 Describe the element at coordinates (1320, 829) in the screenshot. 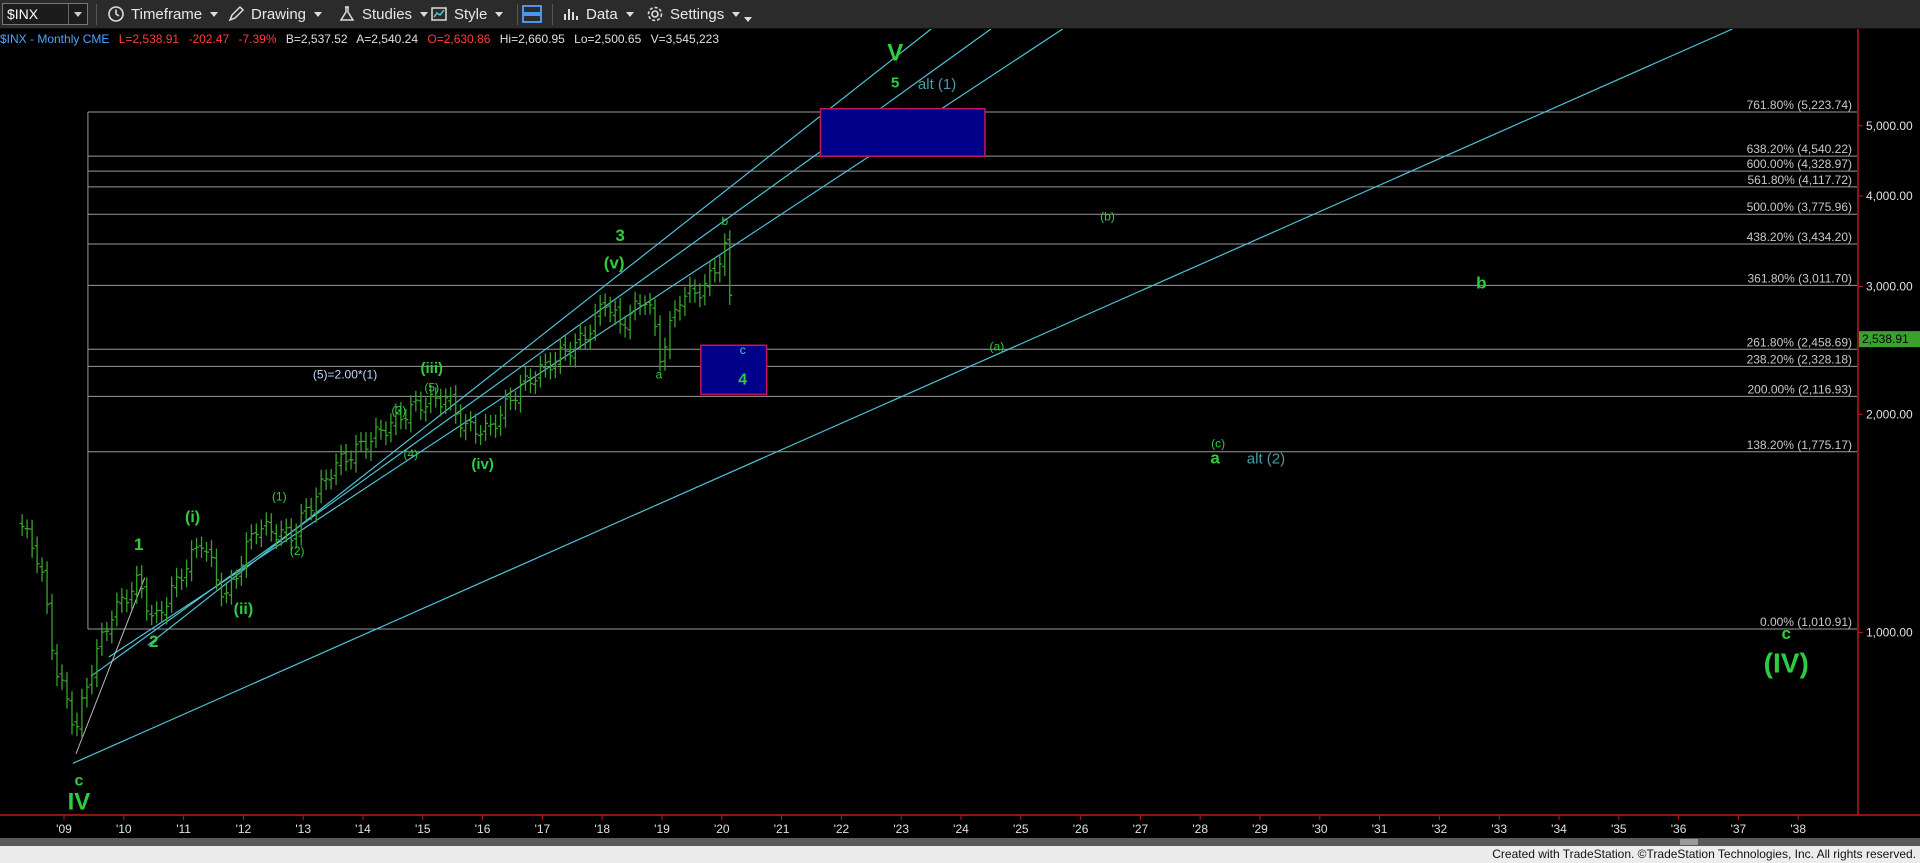

I see `x-tick-label: '30` at that location.